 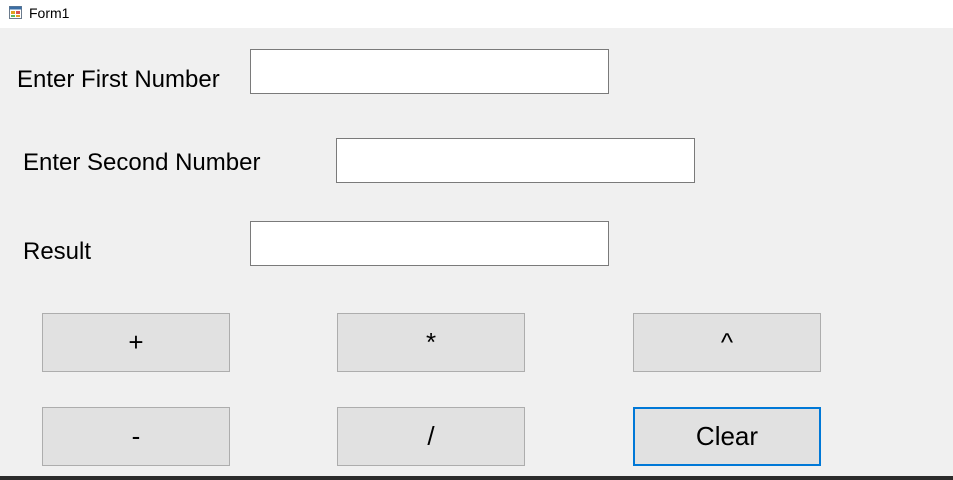 What do you see at coordinates (49, 13) in the screenshot?
I see `window-title: Form1` at bounding box center [49, 13].